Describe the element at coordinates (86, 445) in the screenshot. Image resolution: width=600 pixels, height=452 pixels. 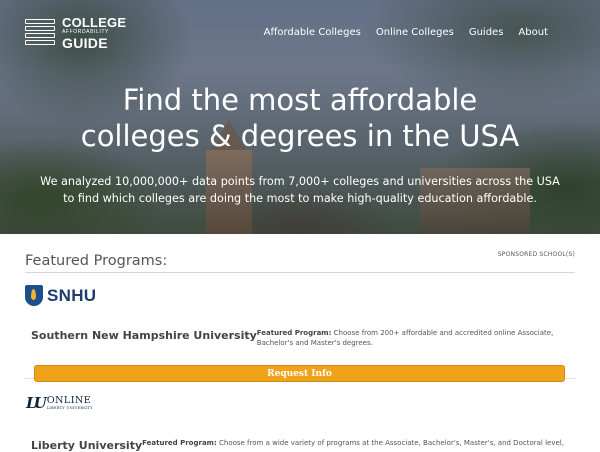
I see `school-name: Liberty University` at that location.